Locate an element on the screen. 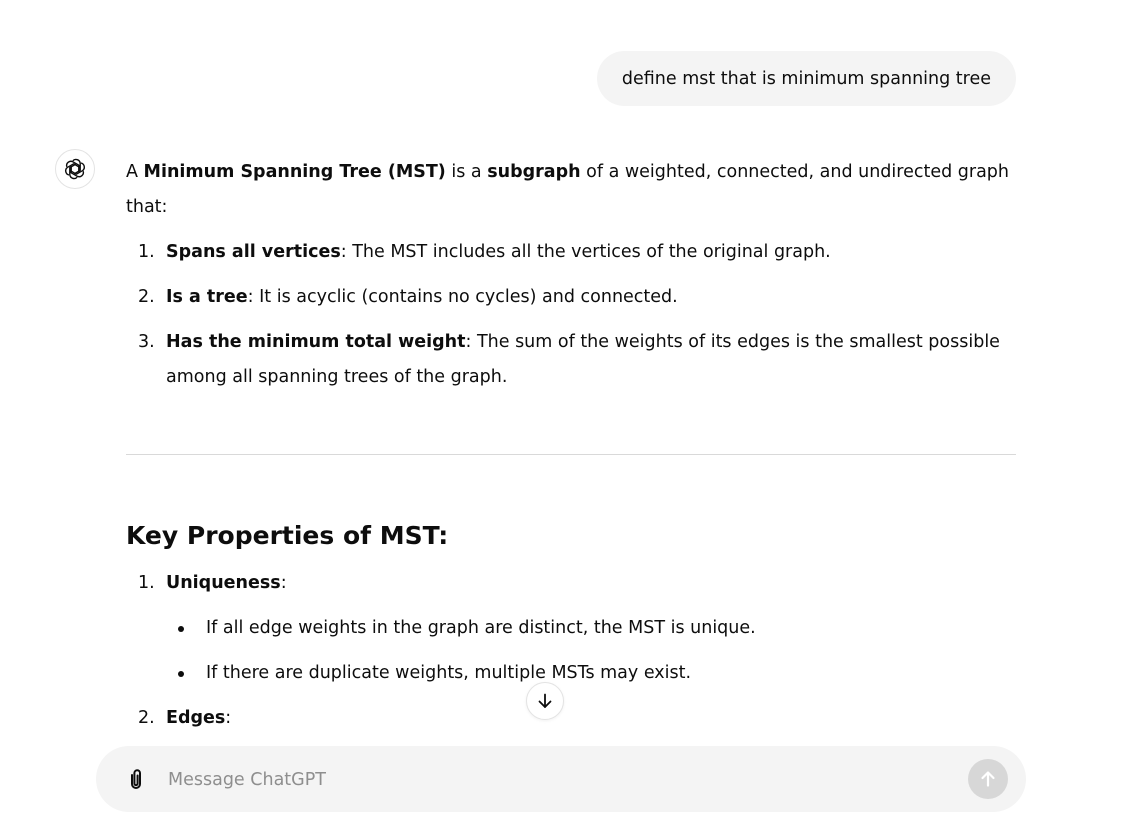  message-composer is located at coordinates (561, 779).